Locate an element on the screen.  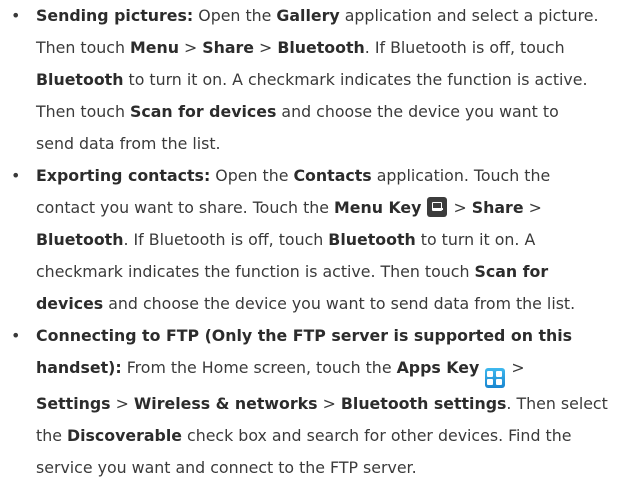
body-text: send data from the list. is located at coordinates (128, 143).